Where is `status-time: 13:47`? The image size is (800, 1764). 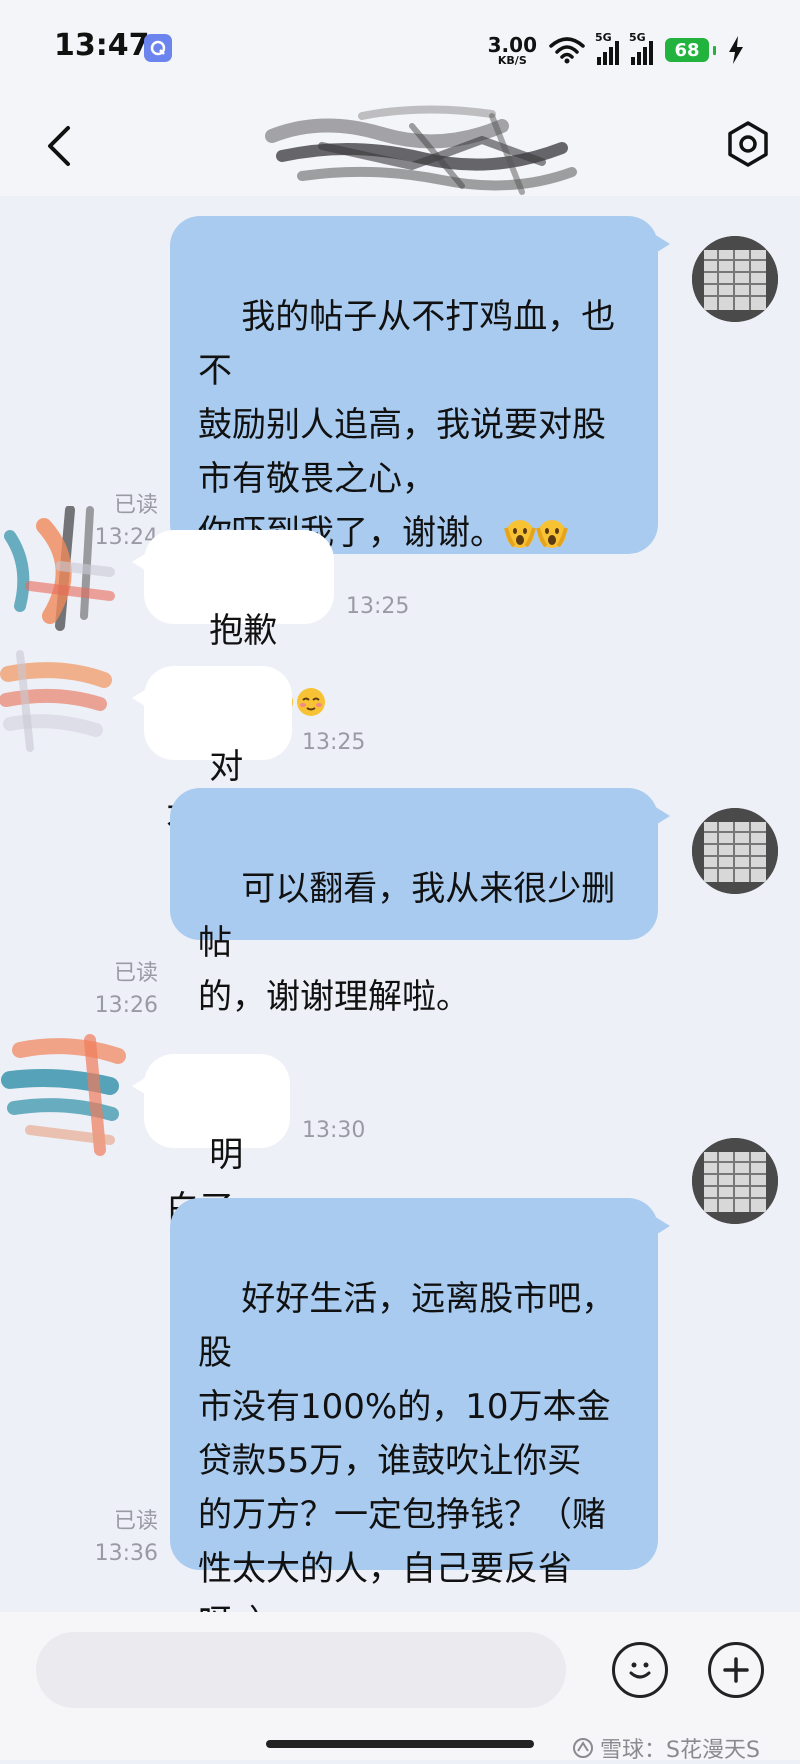 status-time: 13:47 is located at coordinates (102, 45).